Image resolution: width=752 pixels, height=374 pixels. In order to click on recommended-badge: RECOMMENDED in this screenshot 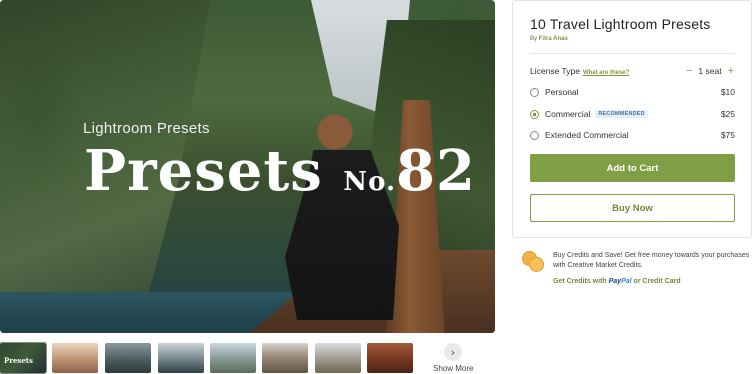, I will do `click(621, 114)`.